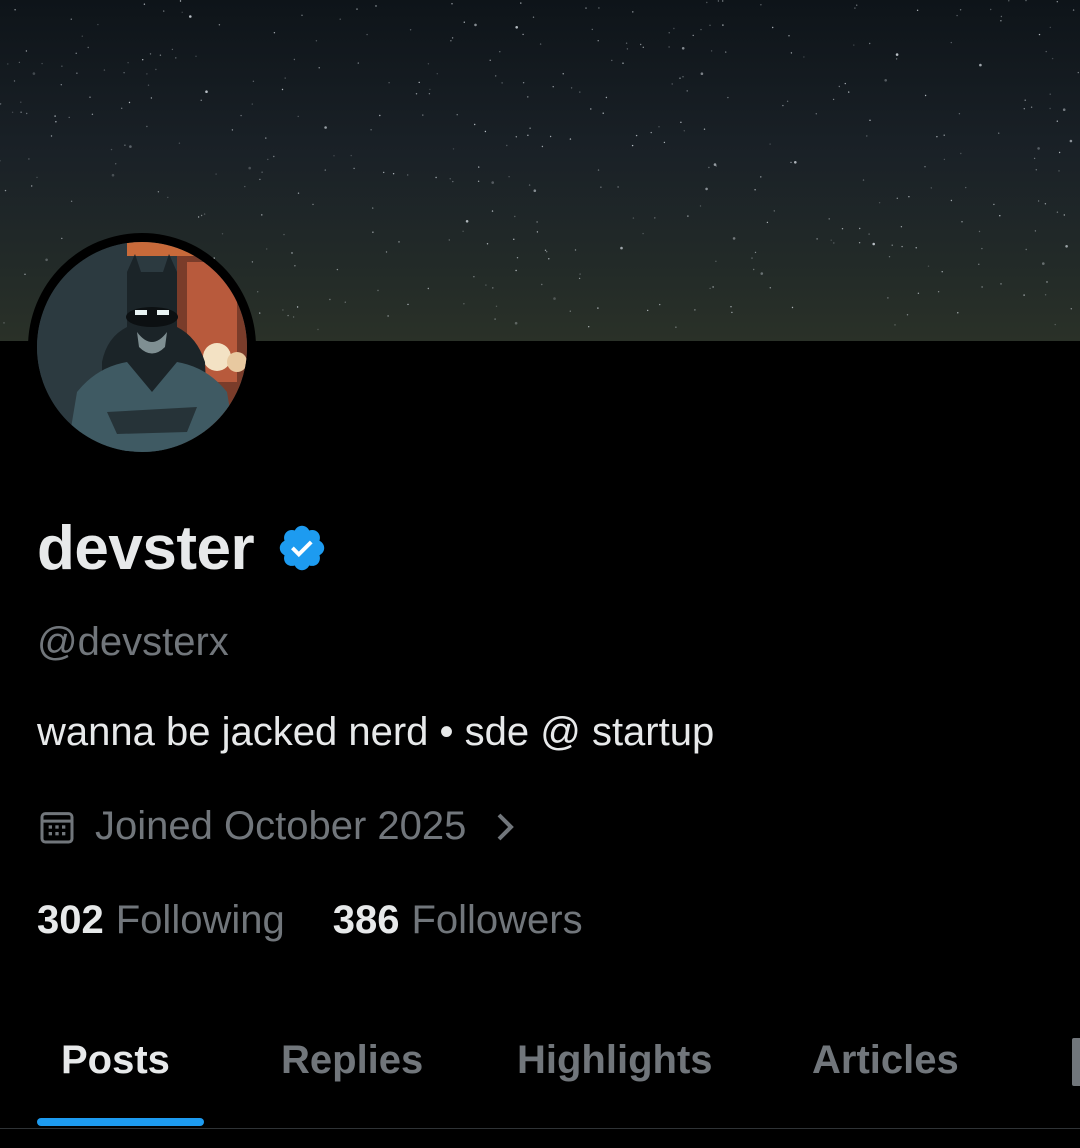  What do you see at coordinates (497, 920) in the screenshot?
I see `followers-label: Followers` at bounding box center [497, 920].